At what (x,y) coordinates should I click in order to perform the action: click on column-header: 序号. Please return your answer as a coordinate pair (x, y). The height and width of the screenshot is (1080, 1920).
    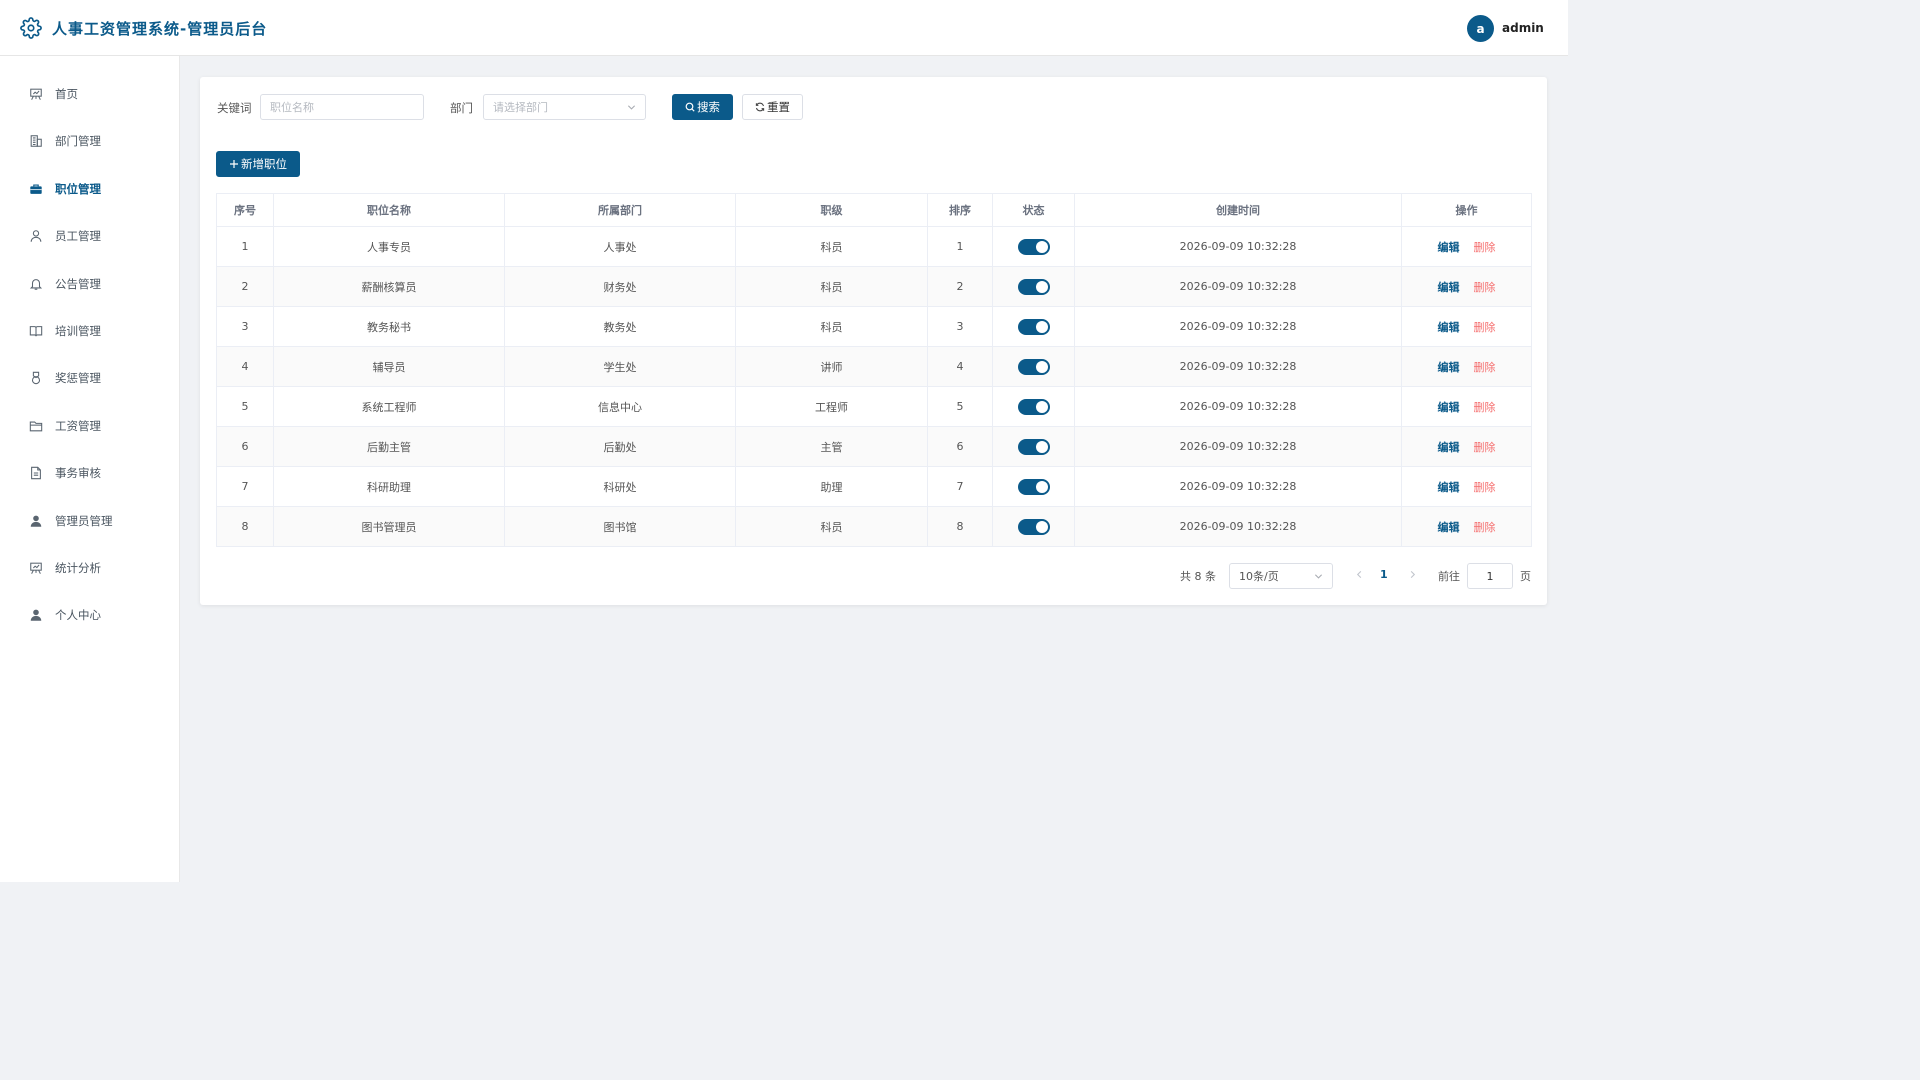
    Looking at the image, I should click on (245, 210).